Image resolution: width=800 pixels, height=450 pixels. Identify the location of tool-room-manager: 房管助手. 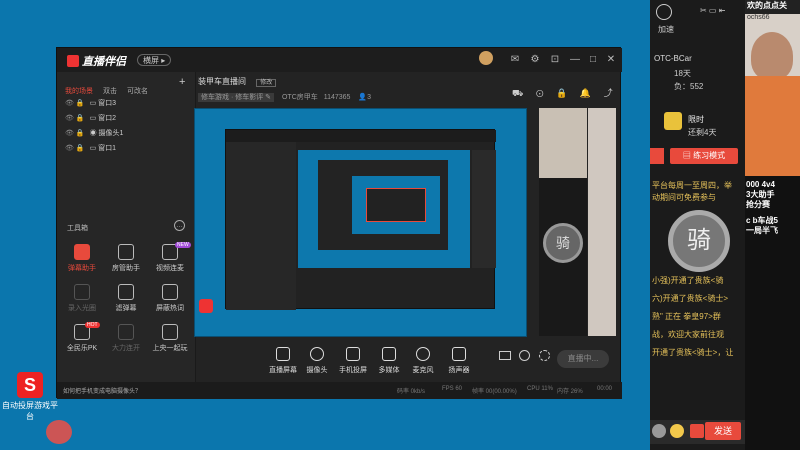
(126, 258).